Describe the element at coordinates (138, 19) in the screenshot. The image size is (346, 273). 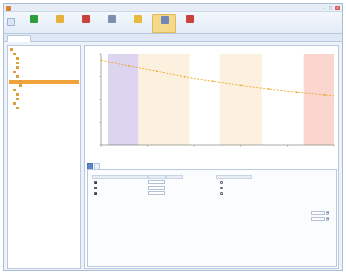
I see `lightning-icon` at that location.